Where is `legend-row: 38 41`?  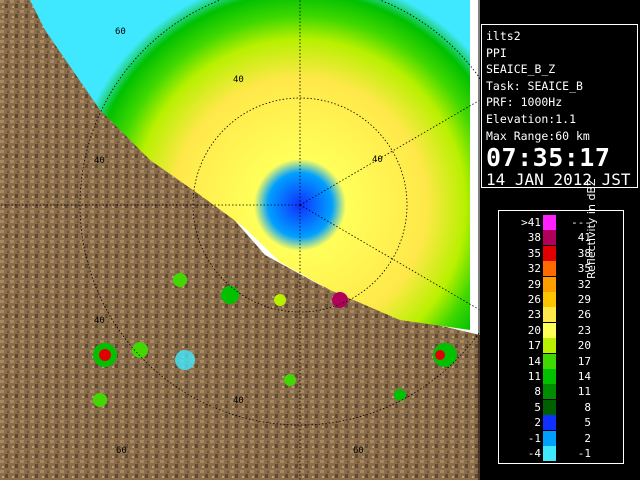 legend-row: 38 41 is located at coordinates (561, 238).